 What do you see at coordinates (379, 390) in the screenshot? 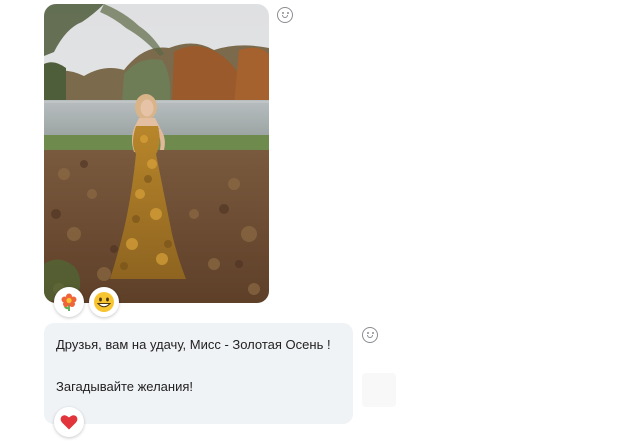
I see `loading-placeholder` at bounding box center [379, 390].